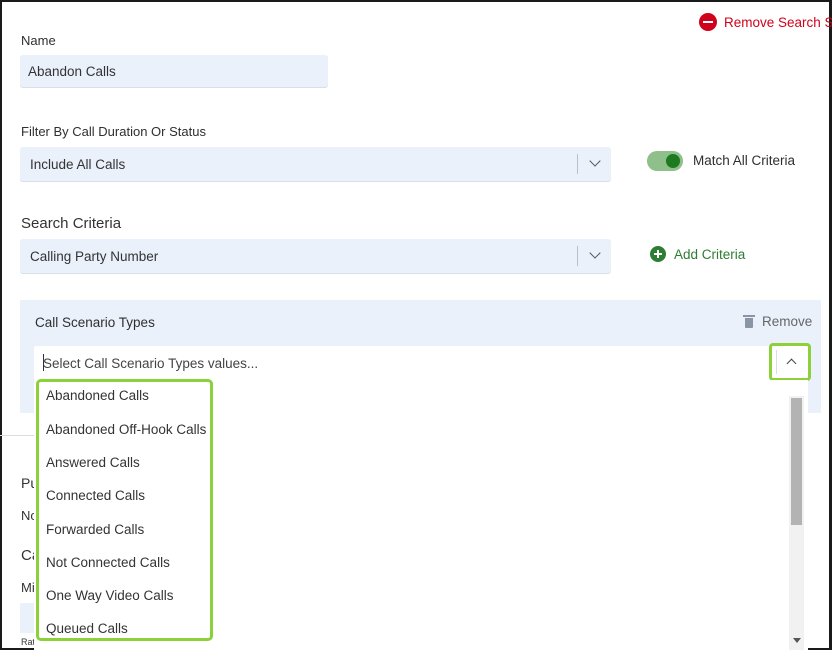 This screenshot has width=832, height=650. I want to click on name-input-value: Abandon Calls, so click(72, 71).